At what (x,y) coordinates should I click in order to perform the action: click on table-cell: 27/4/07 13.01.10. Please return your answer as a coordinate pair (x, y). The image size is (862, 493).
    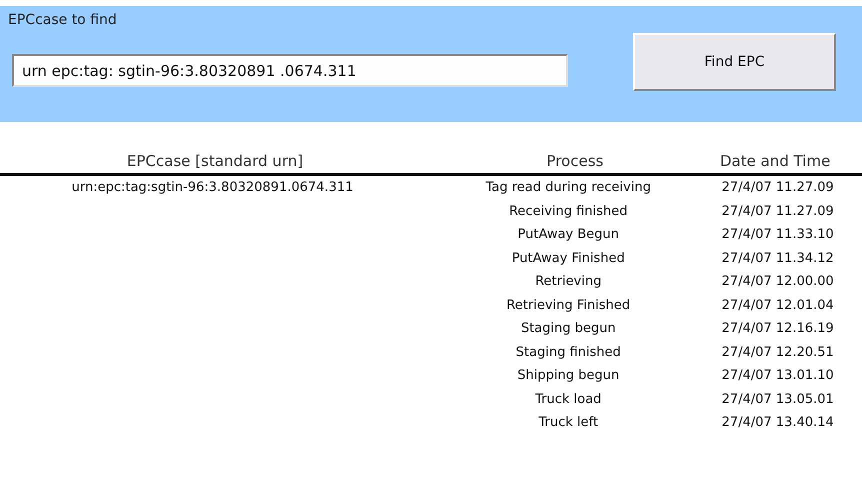
    Looking at the image, I should click on (778, 376).